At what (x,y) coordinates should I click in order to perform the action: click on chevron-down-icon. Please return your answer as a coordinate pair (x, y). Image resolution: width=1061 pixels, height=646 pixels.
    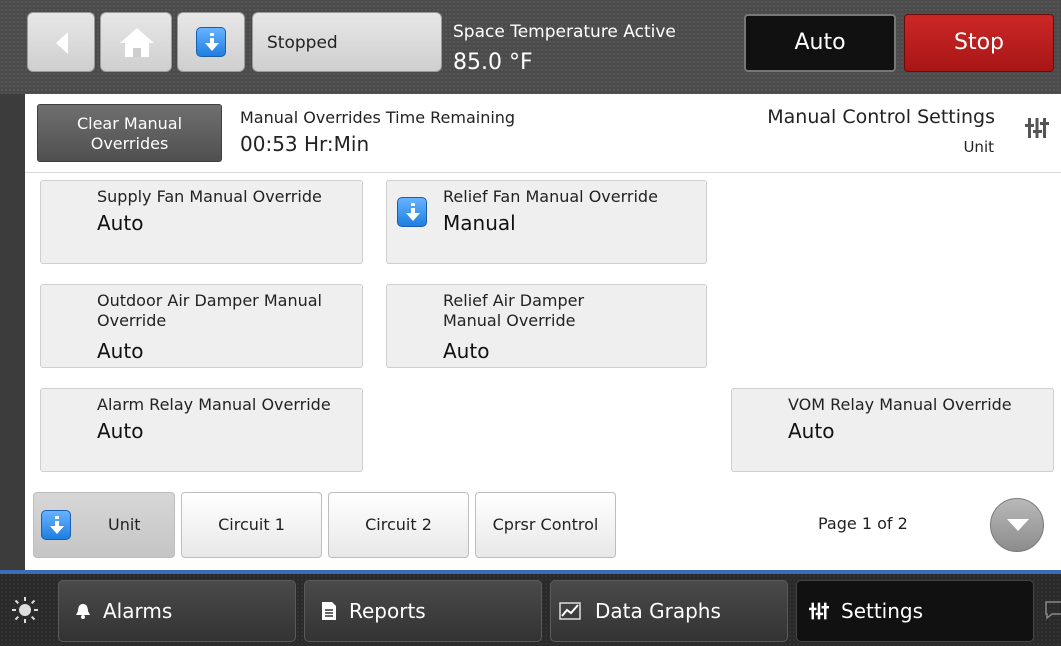
    Looking at the image, I should click on (1018, 525).